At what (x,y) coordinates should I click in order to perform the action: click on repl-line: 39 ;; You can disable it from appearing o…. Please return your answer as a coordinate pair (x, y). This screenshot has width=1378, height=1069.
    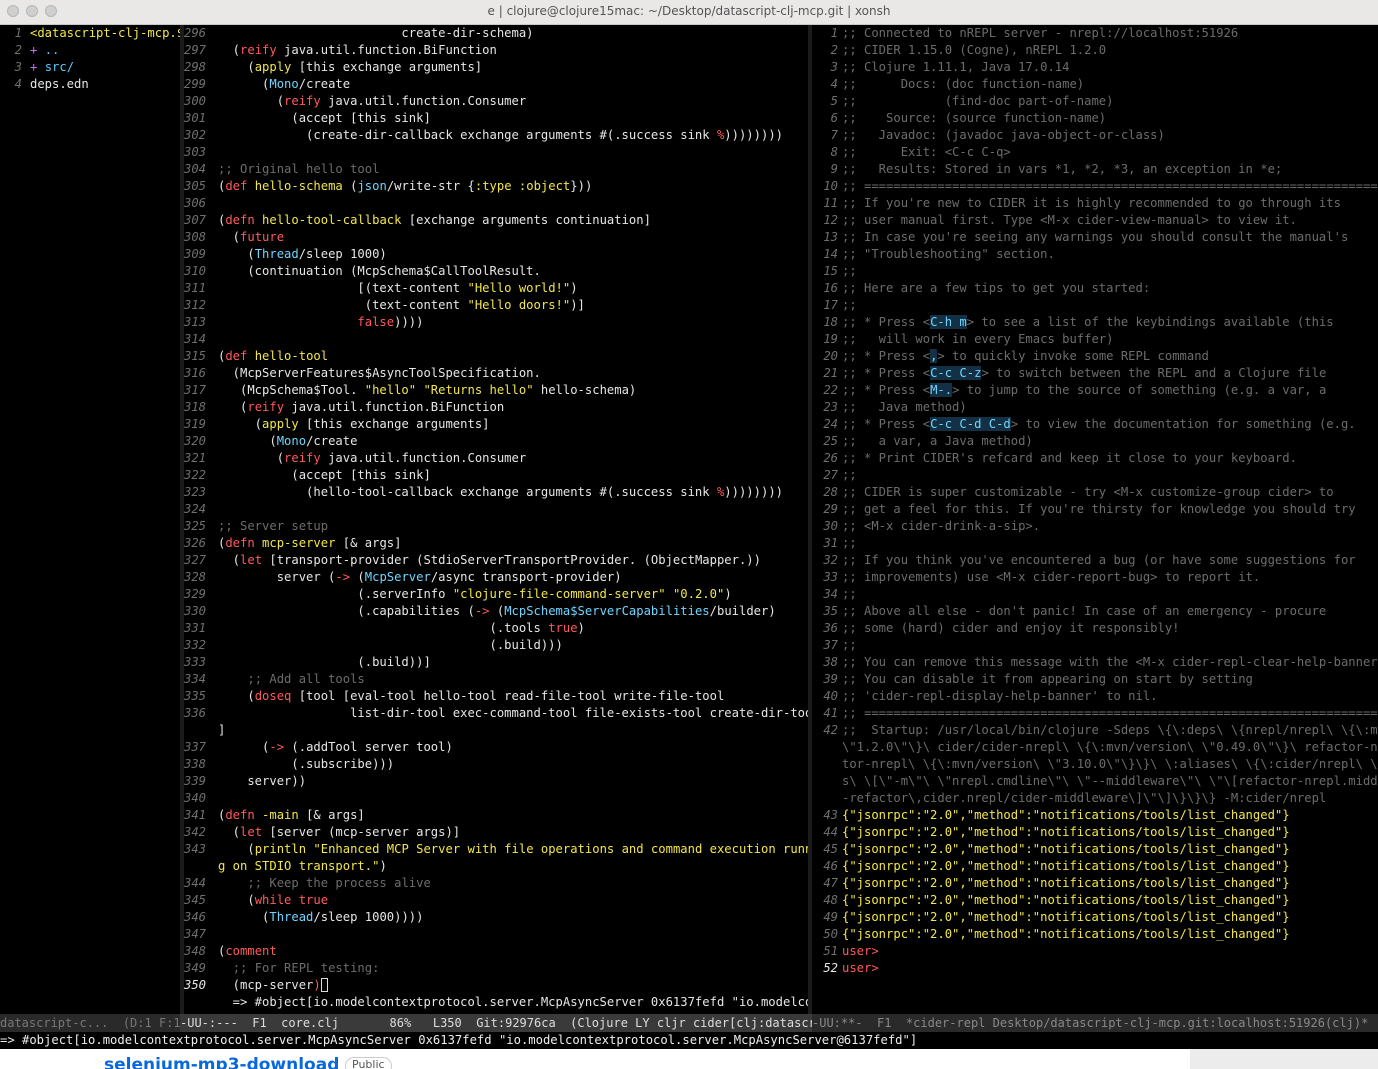
    Looking at the image, I should click on (1095, 679).